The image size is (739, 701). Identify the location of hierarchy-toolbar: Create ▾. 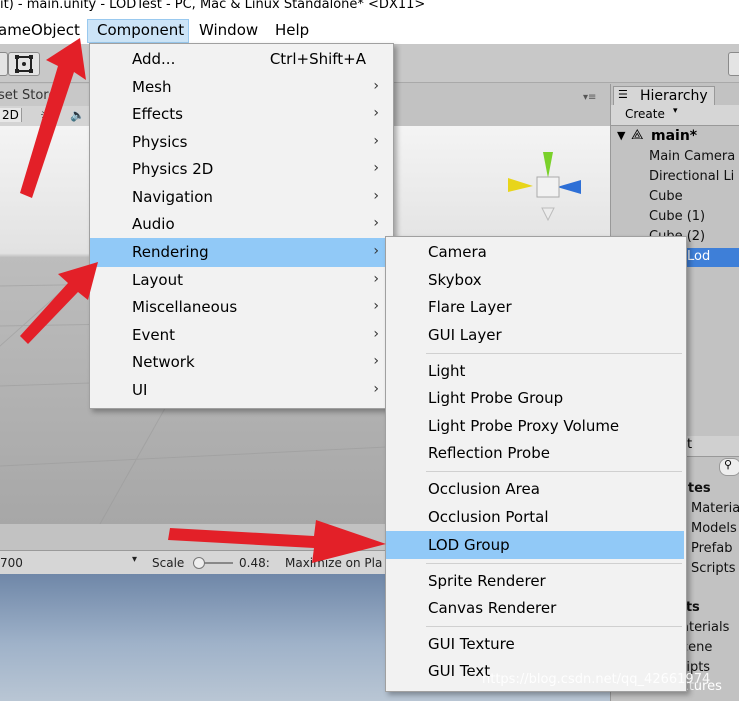
(675, 115).